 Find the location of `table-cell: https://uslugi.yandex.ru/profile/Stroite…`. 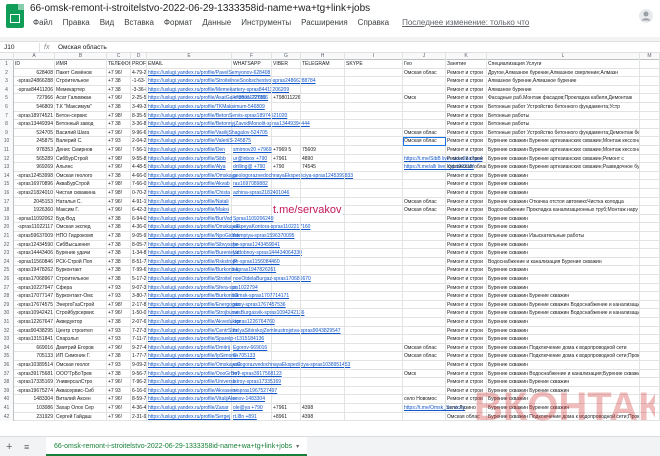

table-cell: https://uslugi.yandex.ru/profile/Stroite… is located at coordinates (231, 81).